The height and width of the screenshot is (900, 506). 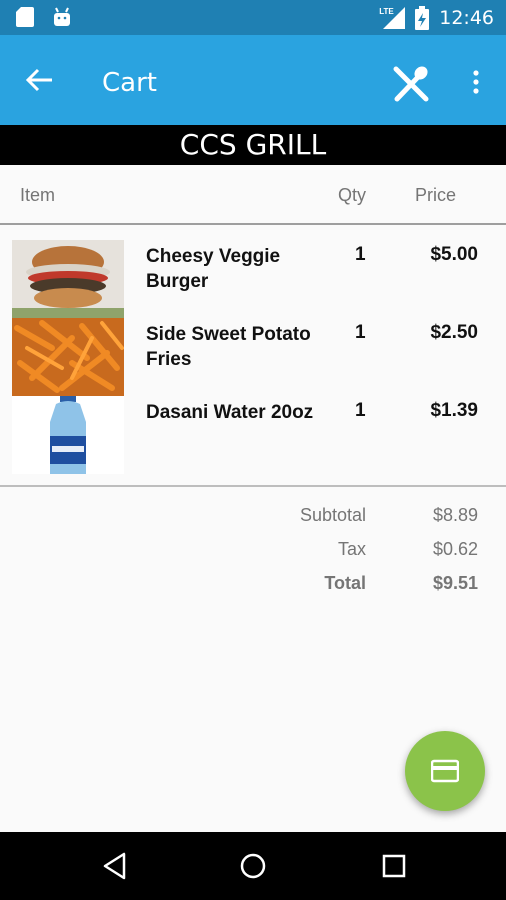 I want to click on total-row: Total $9.51, so click(x=253, y=590).